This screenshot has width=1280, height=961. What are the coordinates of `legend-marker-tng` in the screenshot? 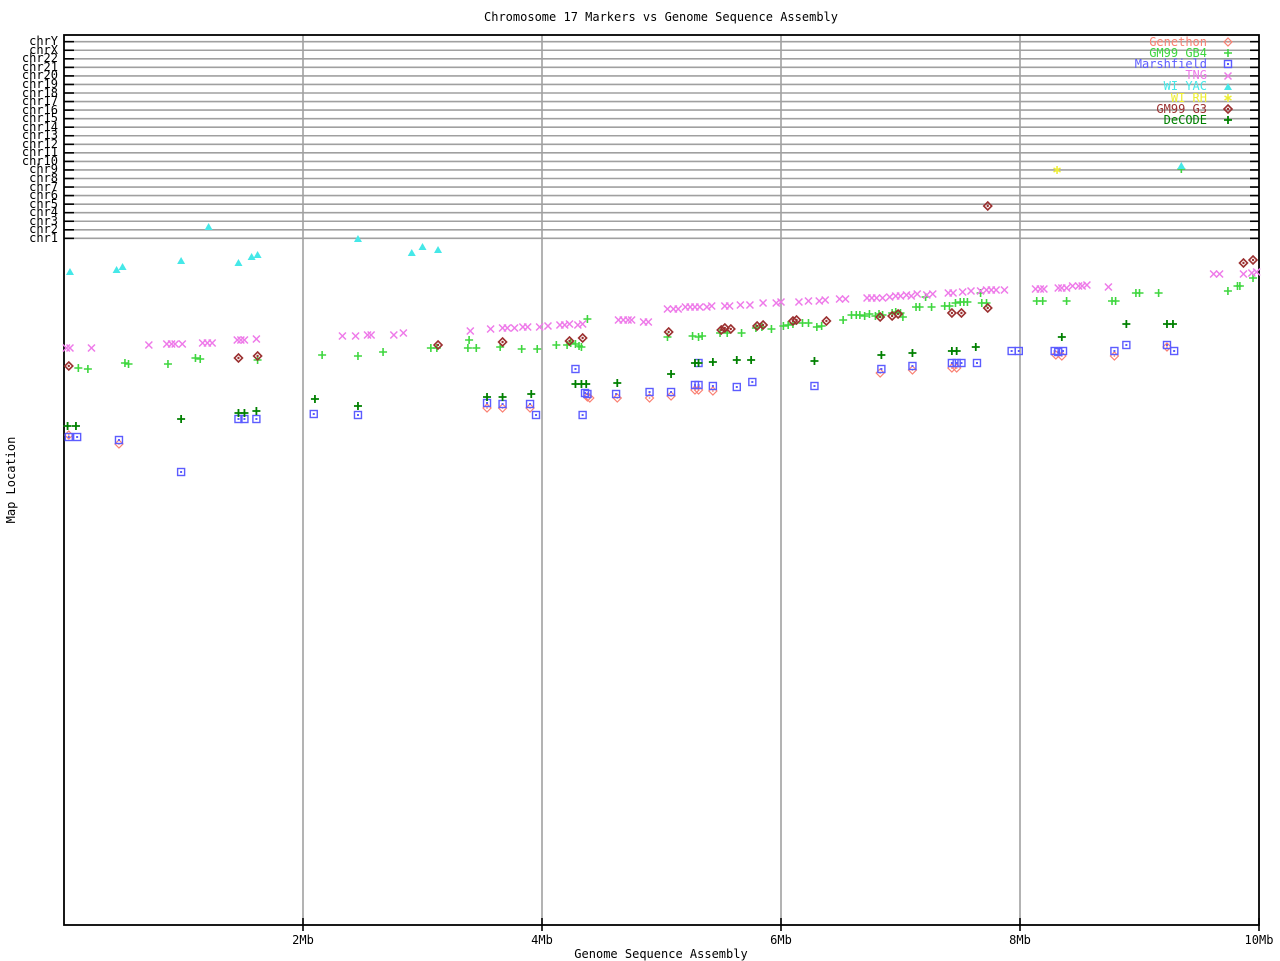 It's located at (1228, 75).